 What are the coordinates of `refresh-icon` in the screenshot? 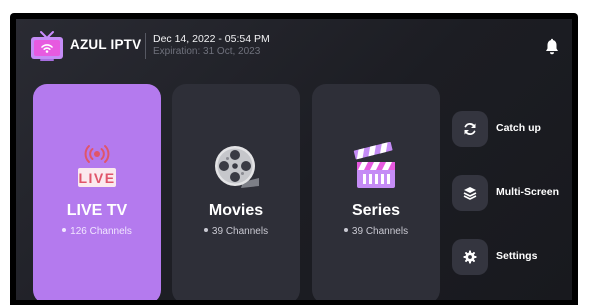 It's located at (470, 129).